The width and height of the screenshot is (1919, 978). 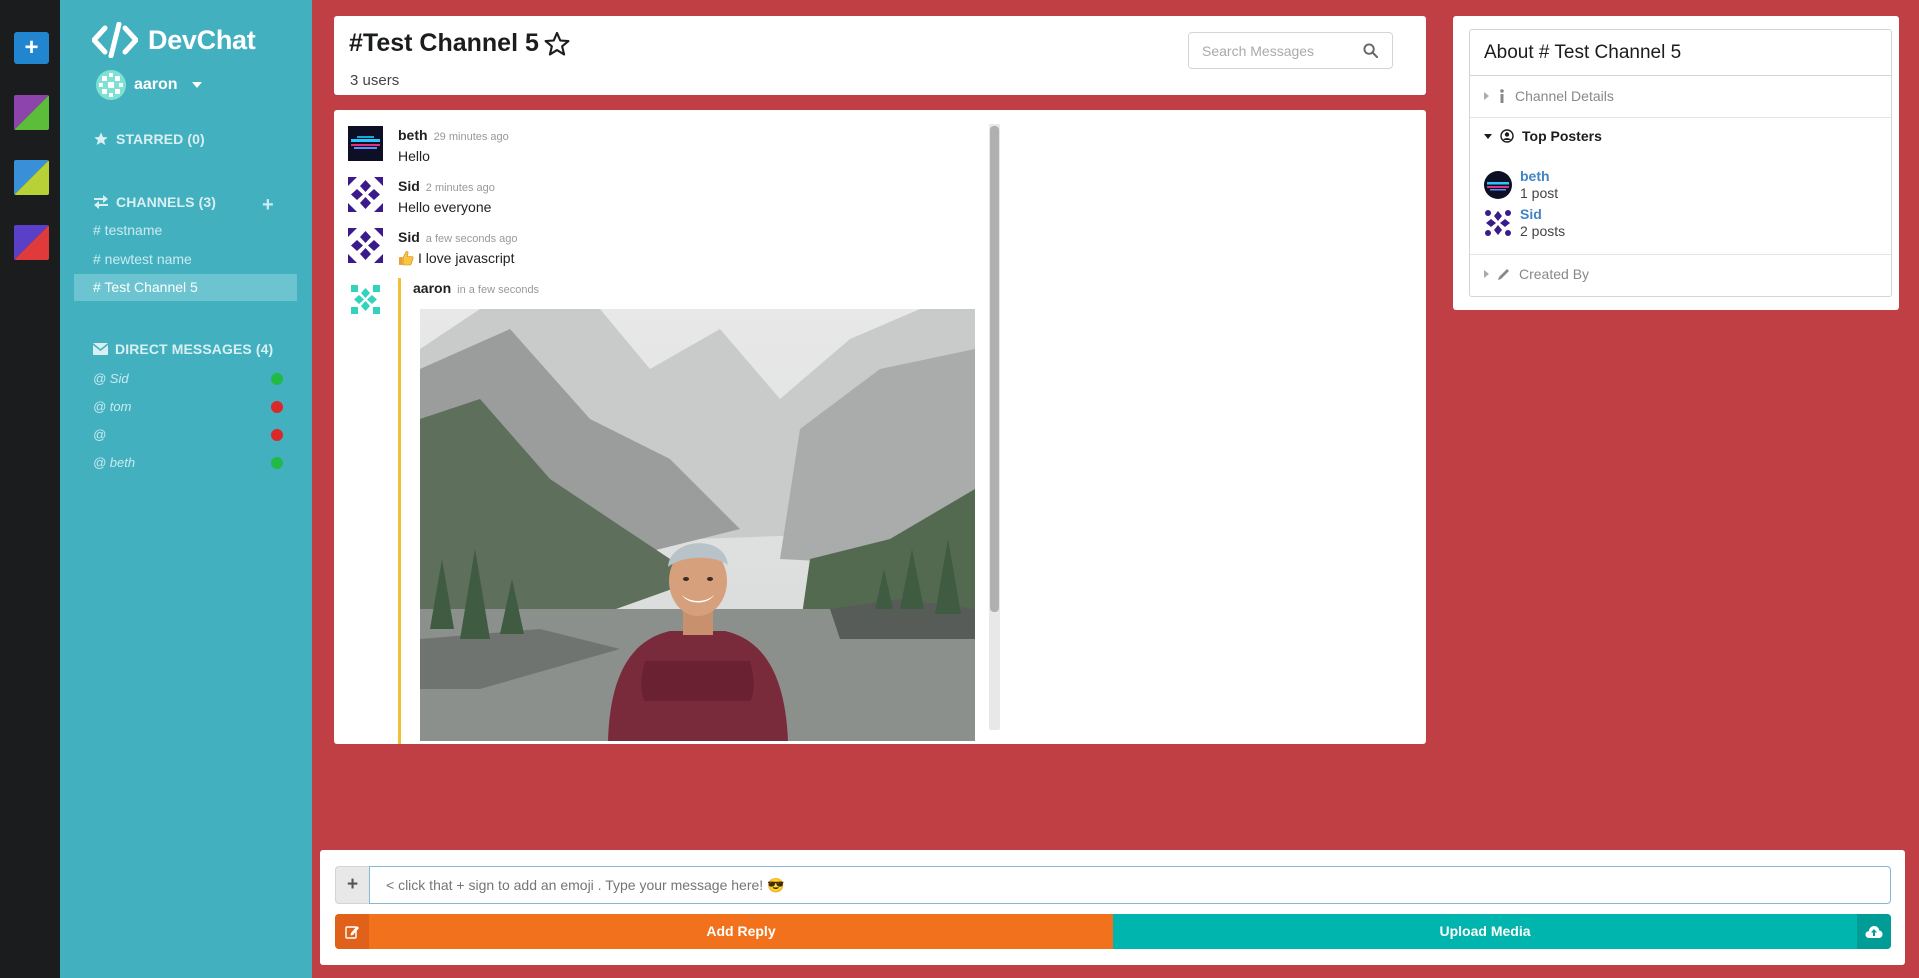 I want to click on starred-label: STARRED (0), so click(x=160, y=139).